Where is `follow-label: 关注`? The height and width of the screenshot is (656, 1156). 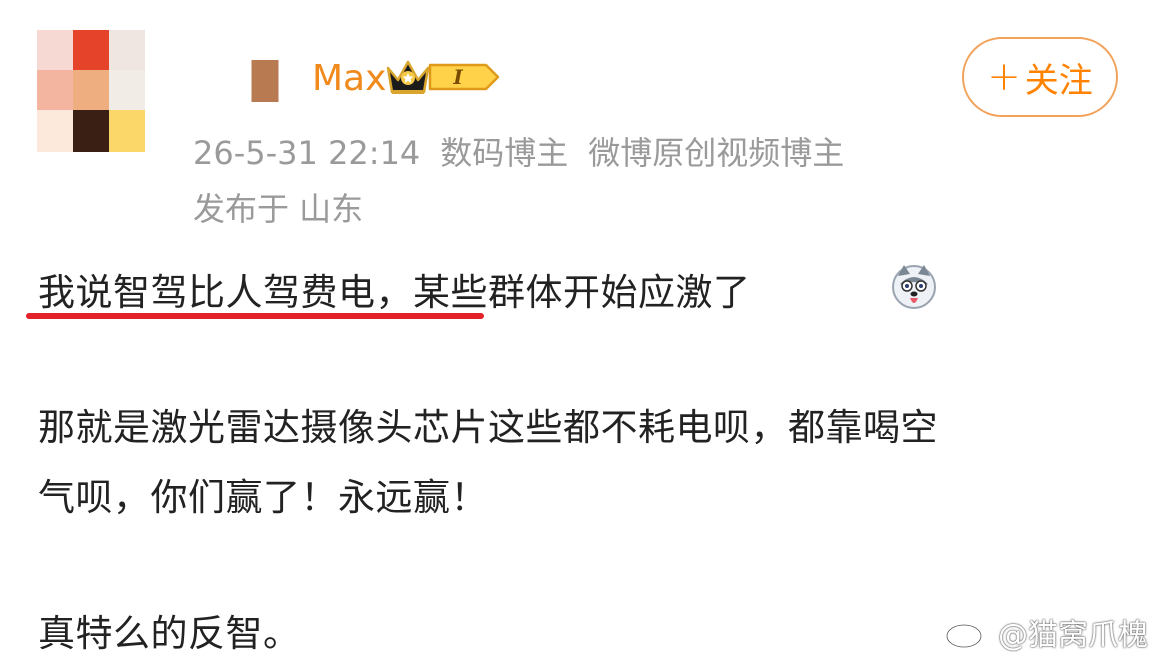
follow-label: 关注 is located at coordinates (1058, 80).